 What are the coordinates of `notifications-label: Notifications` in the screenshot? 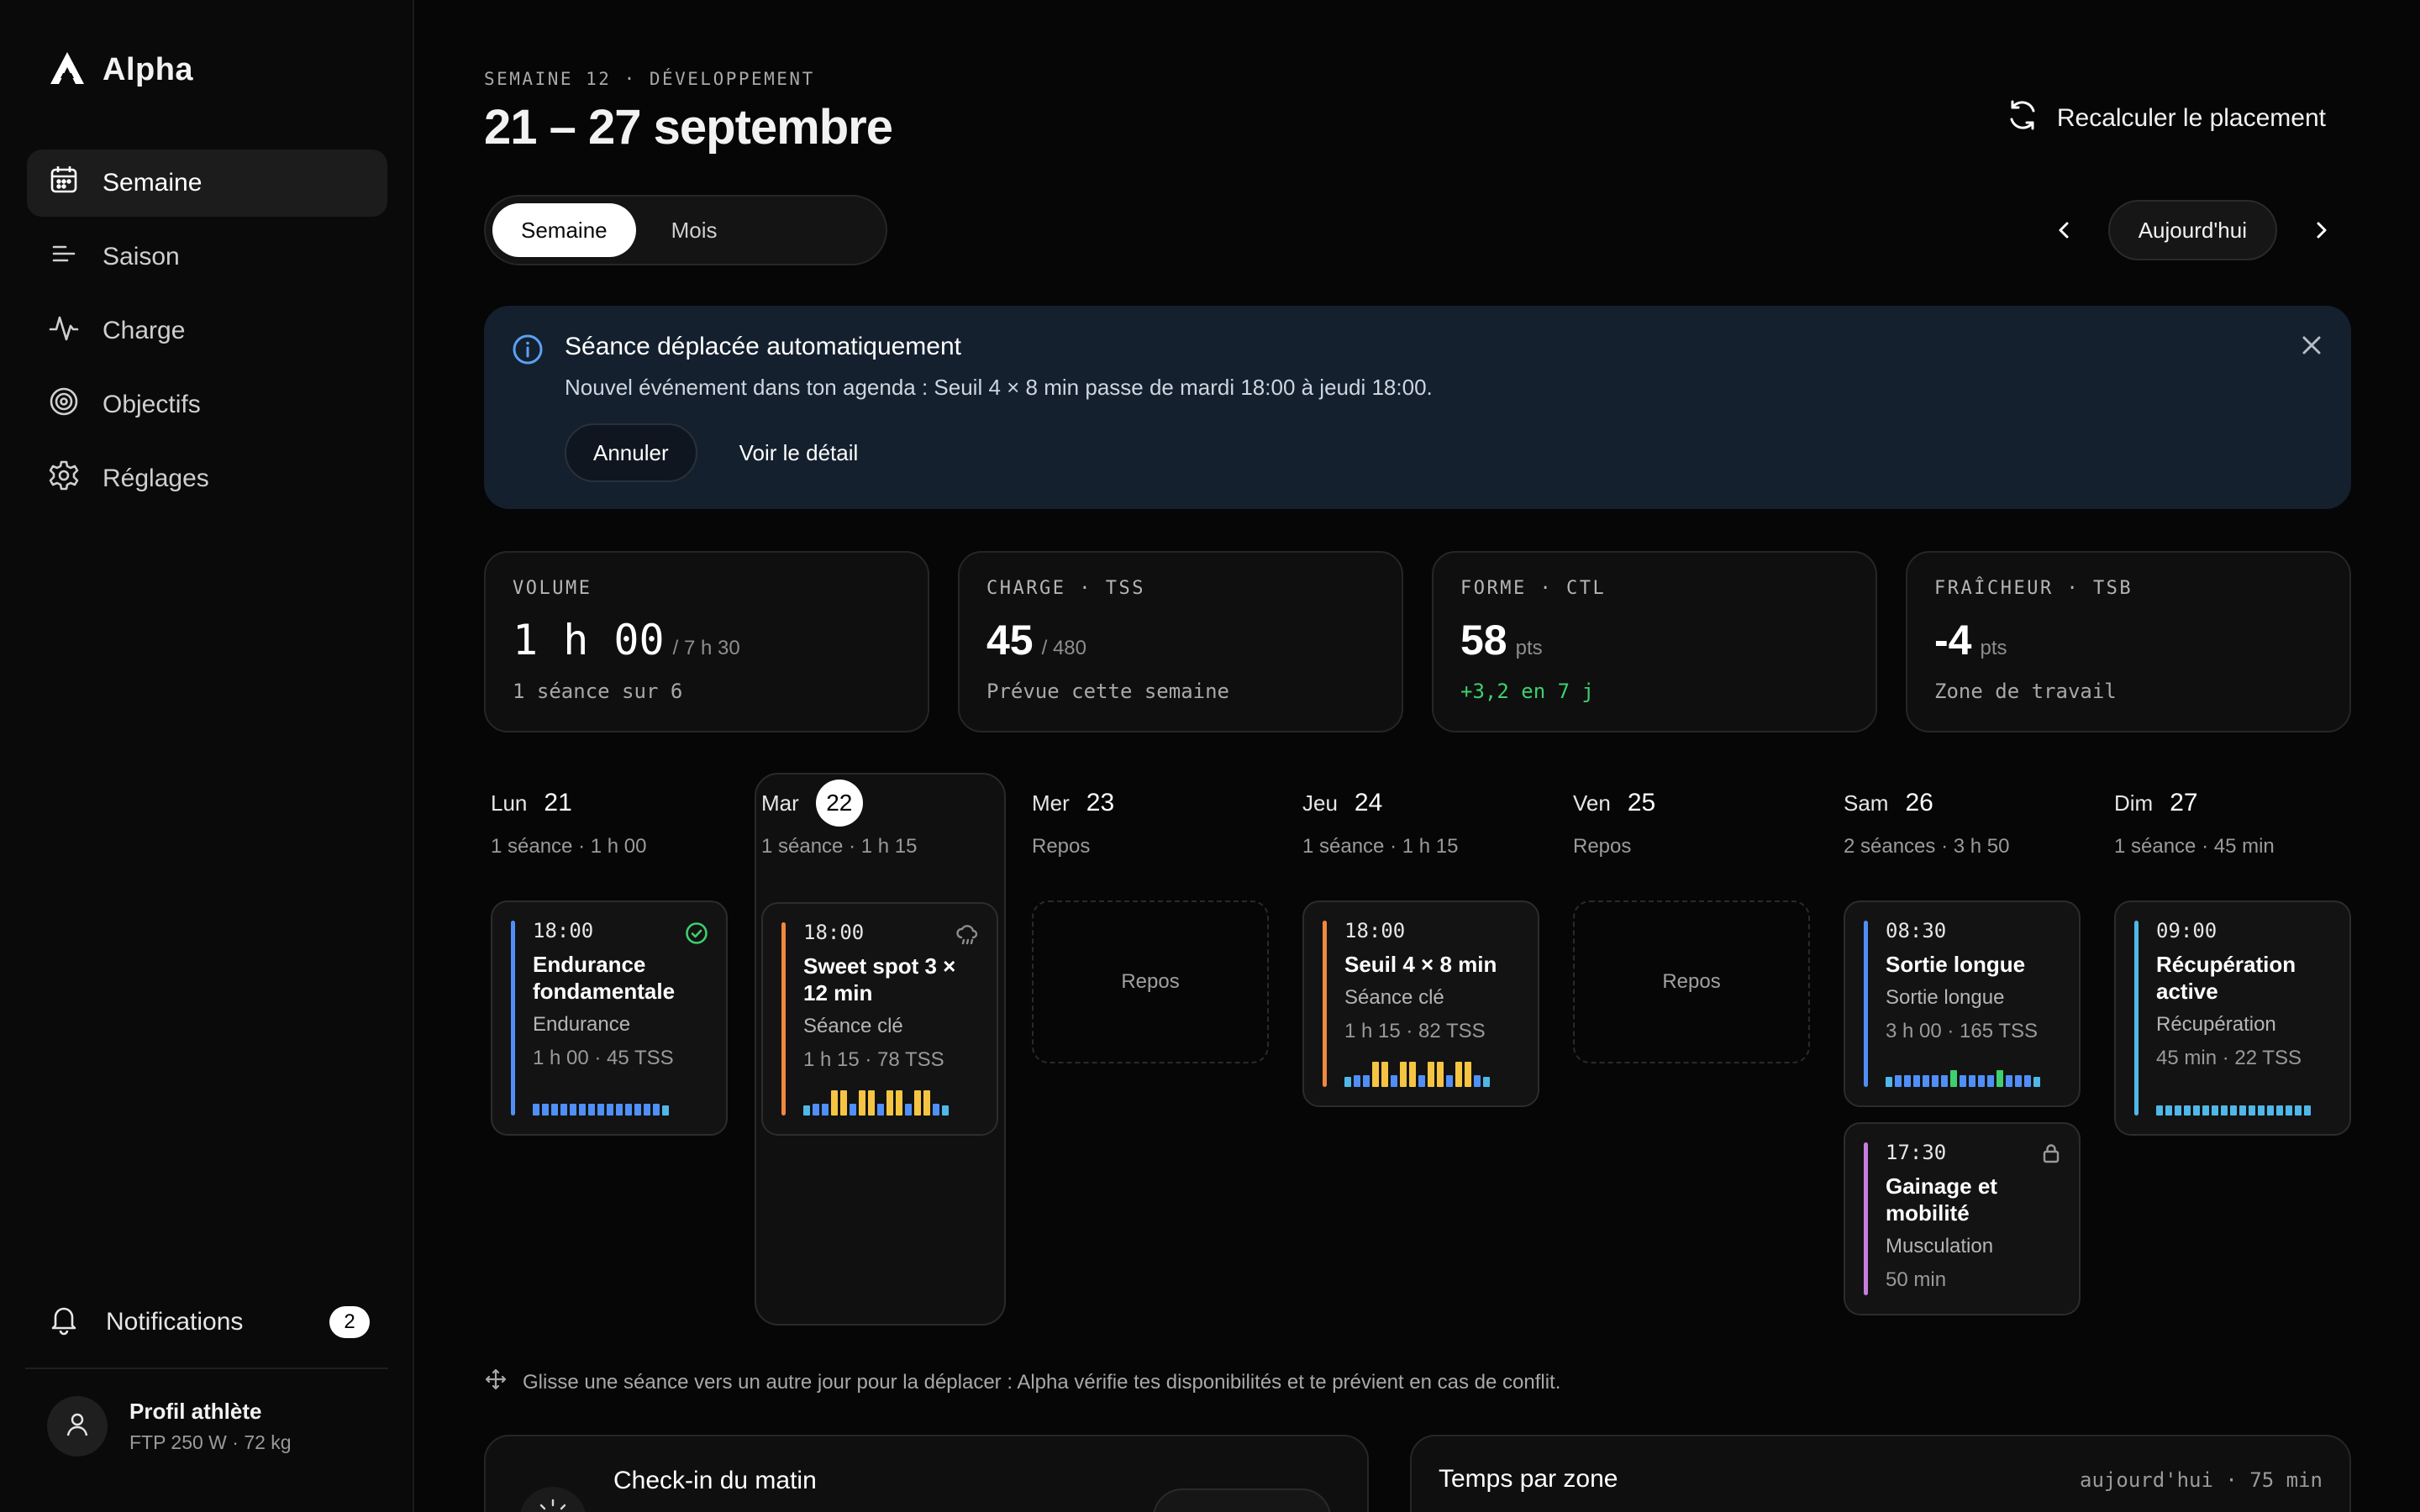 It's located at (175, 1322).